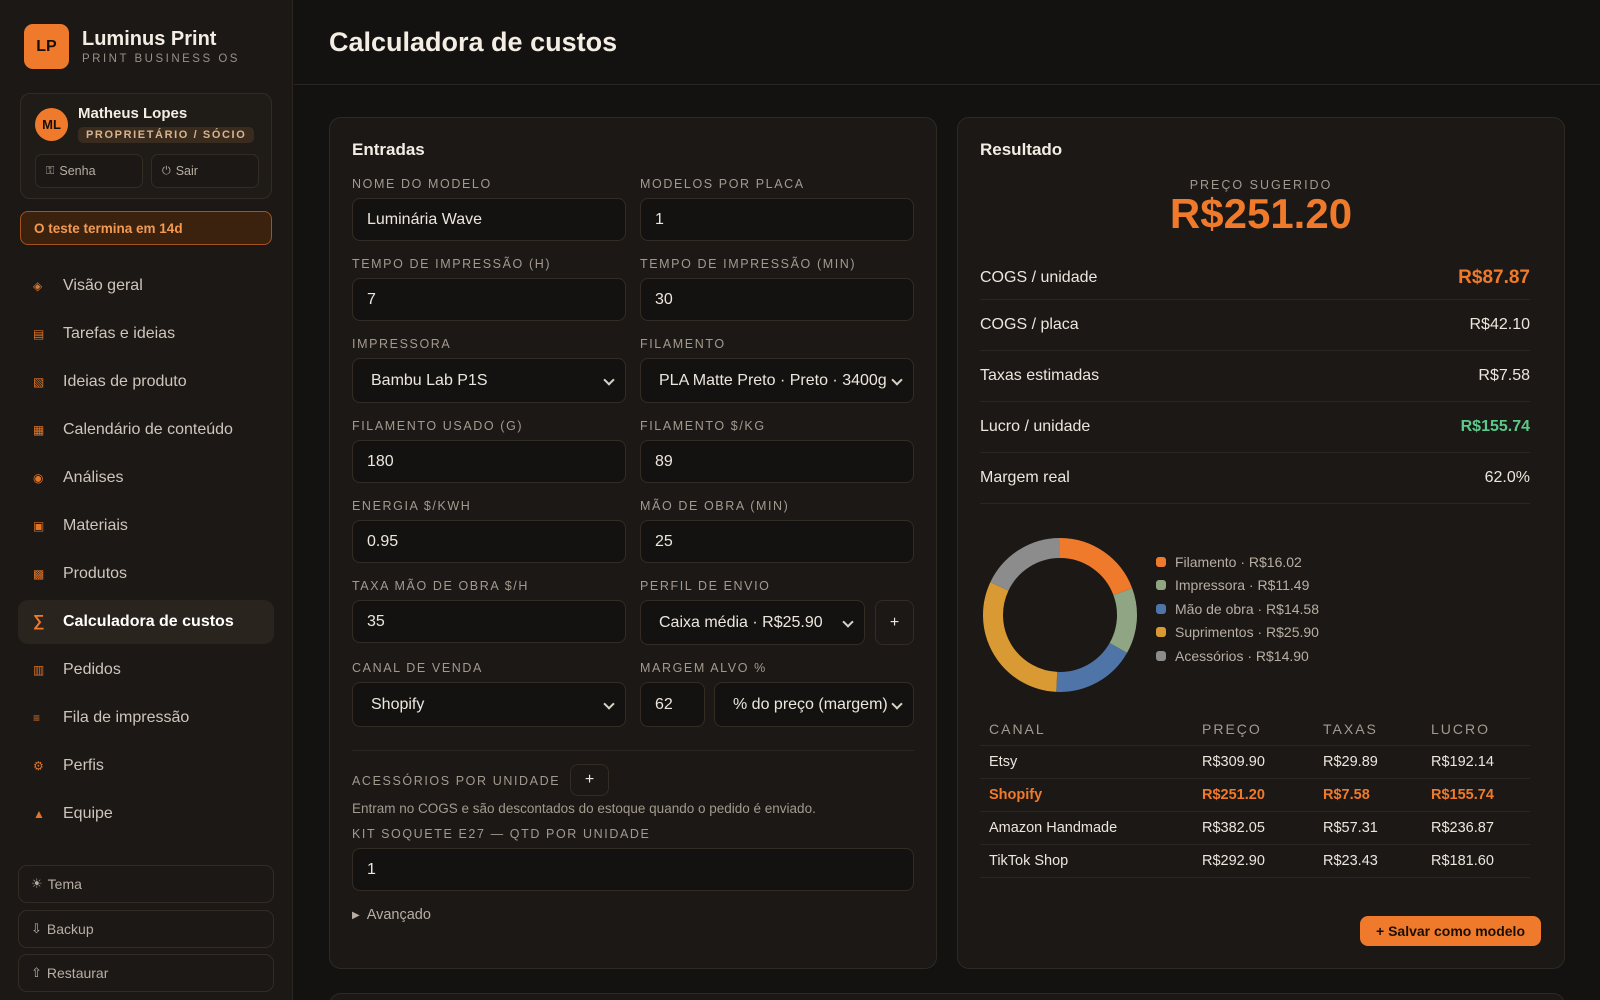 This screenshot has width=1600, height=1000. What do you see at coordinates (777, 541) in the screenshot?
I see `labor-min-input: 25` at bounding box center [777, 541].